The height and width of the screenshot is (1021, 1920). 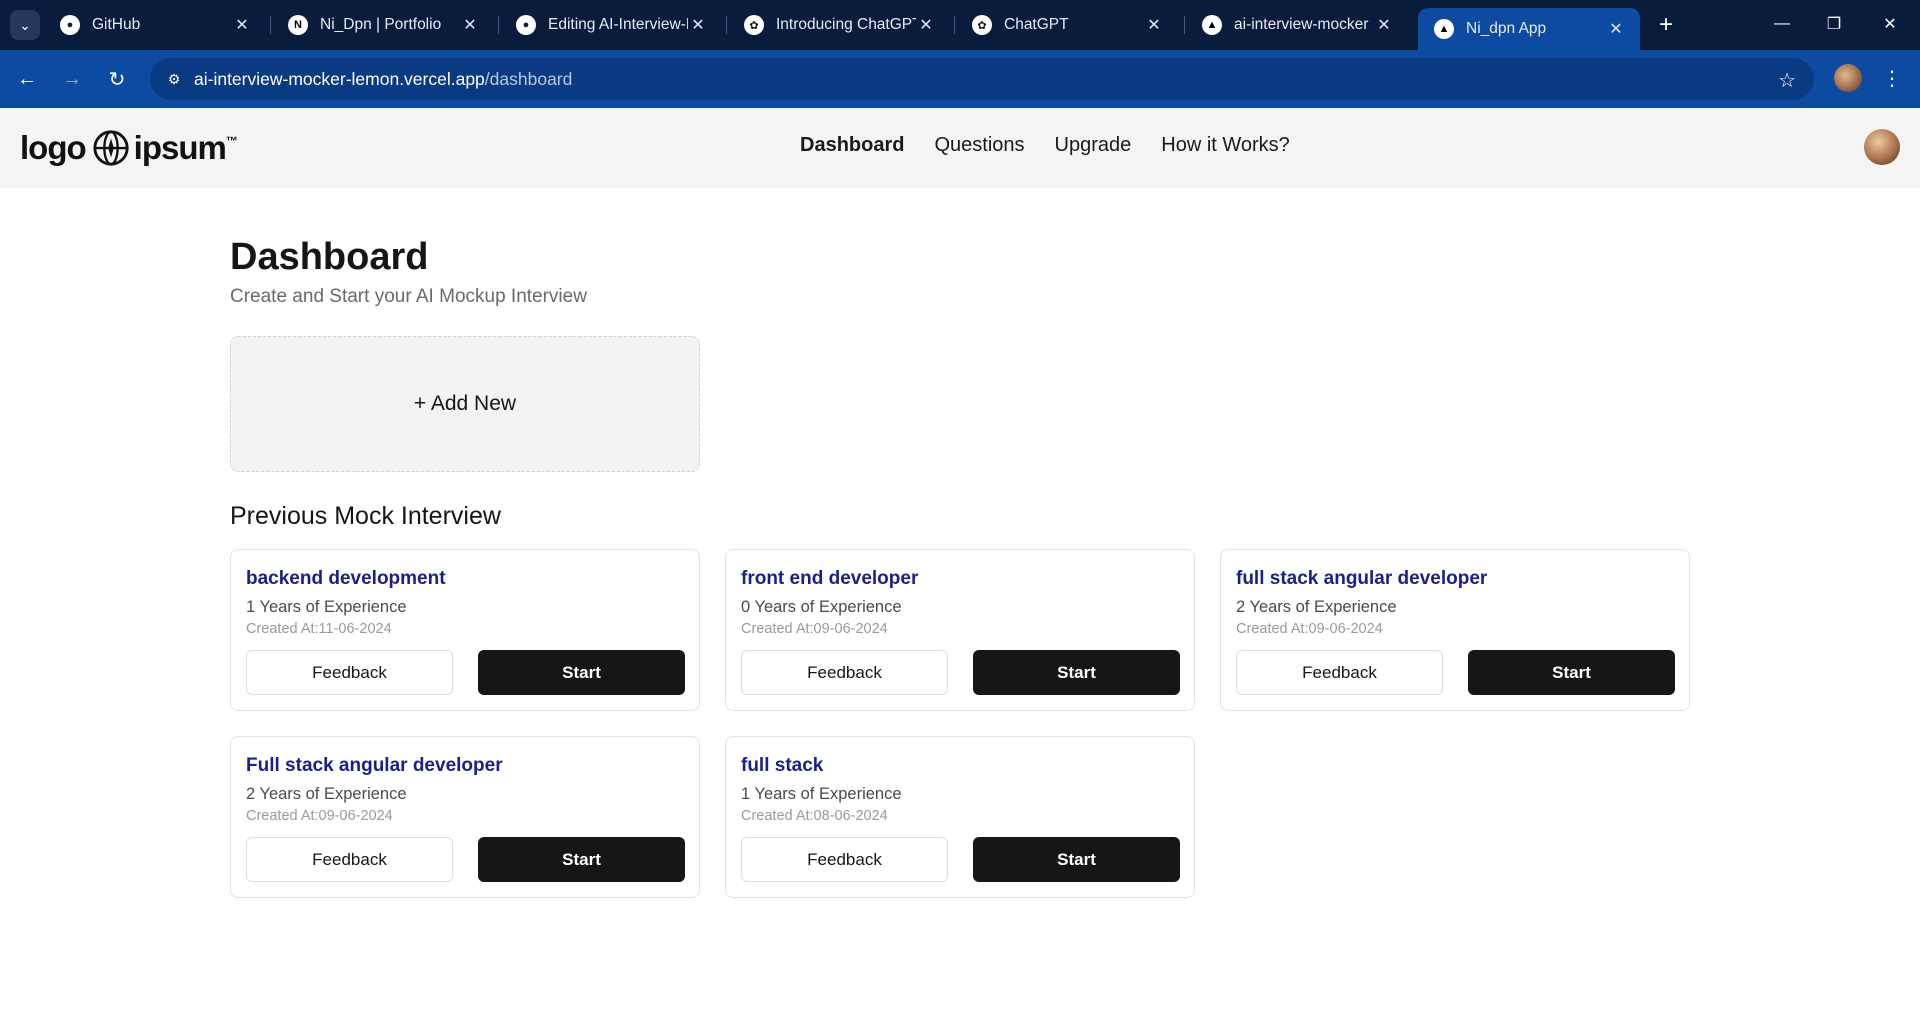 What do you see at coordinates (1093, 145) in the screenshot?
I see `nav-upgrade: Upgrade` at bounding box center [1093, 145].